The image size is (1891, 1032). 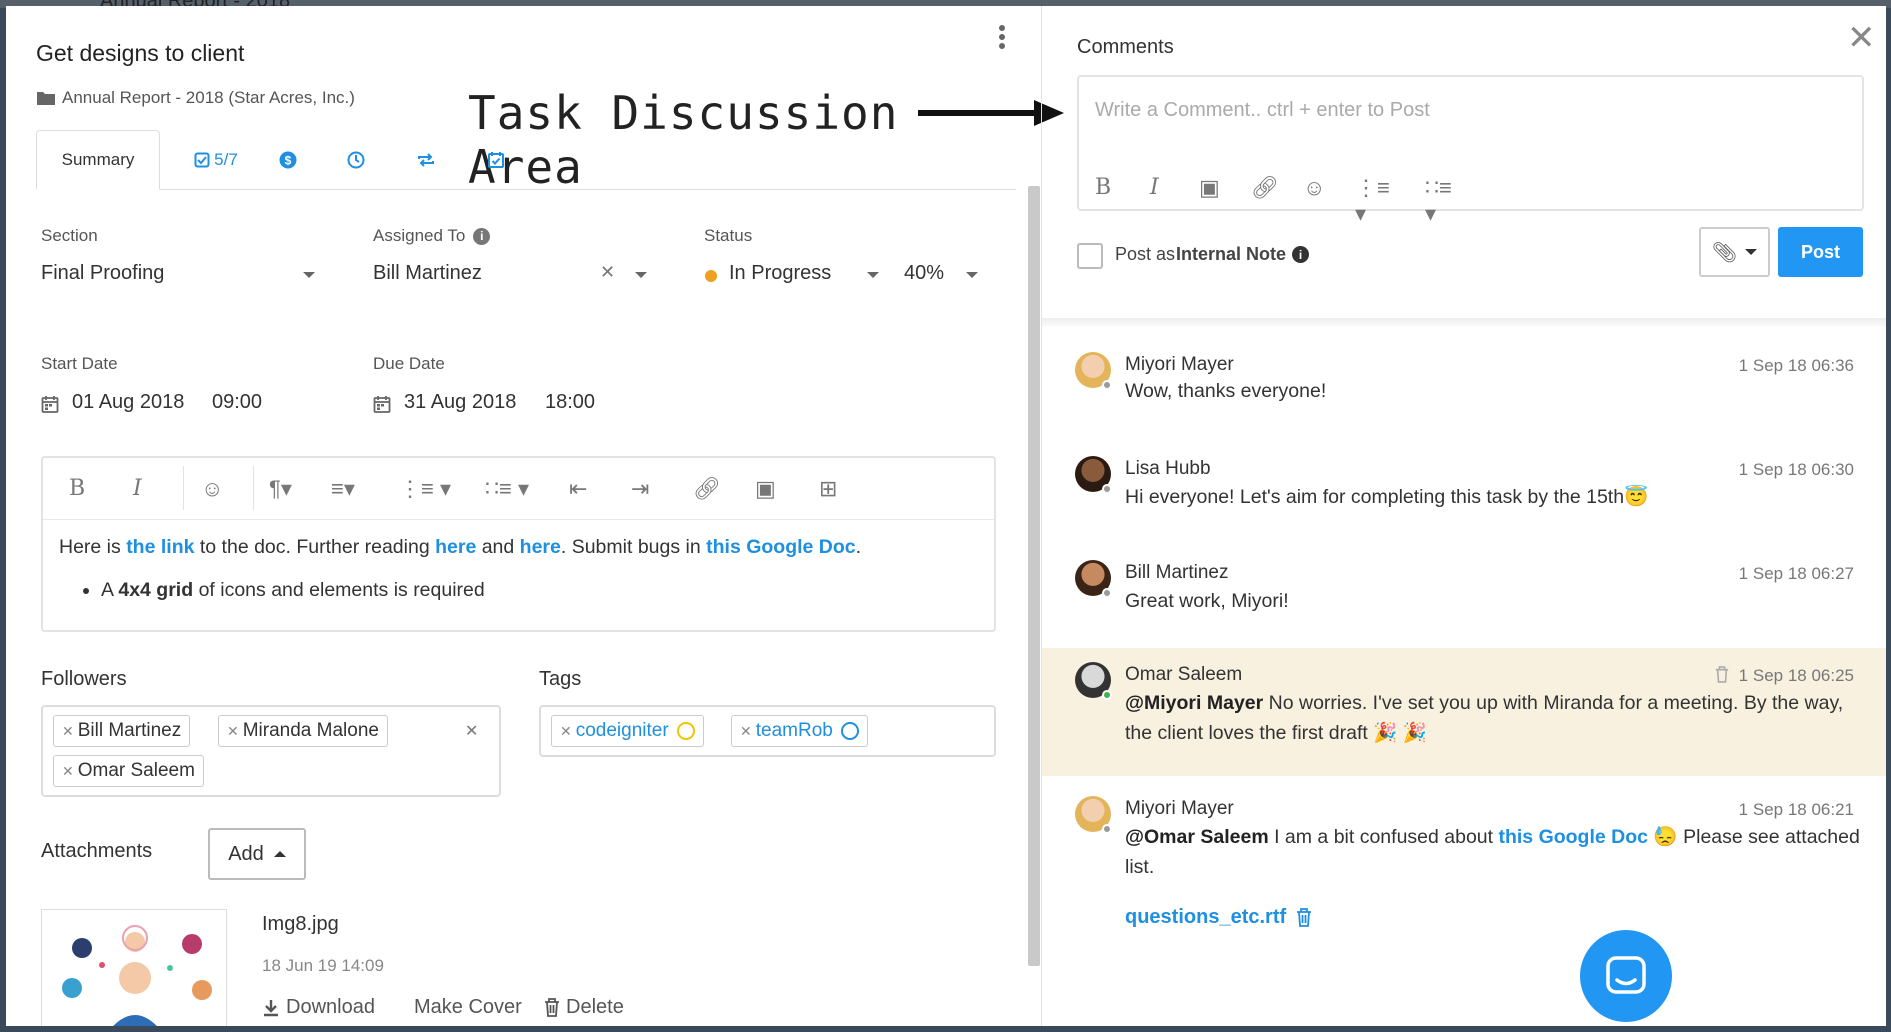 I want to click on more-options-icon, so click(x=1002, y=39).